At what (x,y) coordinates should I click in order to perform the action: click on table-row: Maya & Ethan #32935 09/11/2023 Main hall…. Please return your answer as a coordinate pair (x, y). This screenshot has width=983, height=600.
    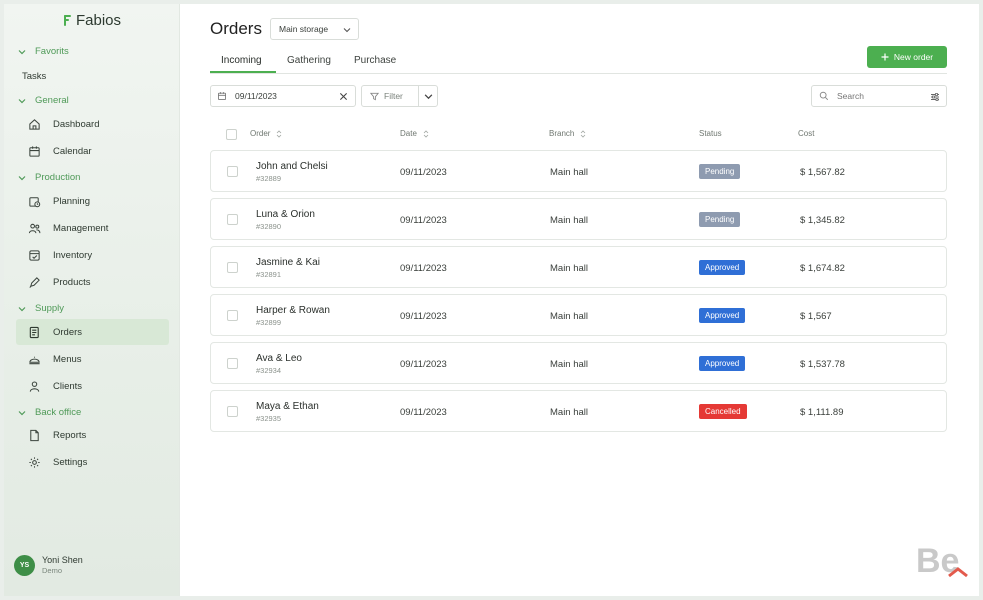
    Looking at the image, I should click on (578, 411).